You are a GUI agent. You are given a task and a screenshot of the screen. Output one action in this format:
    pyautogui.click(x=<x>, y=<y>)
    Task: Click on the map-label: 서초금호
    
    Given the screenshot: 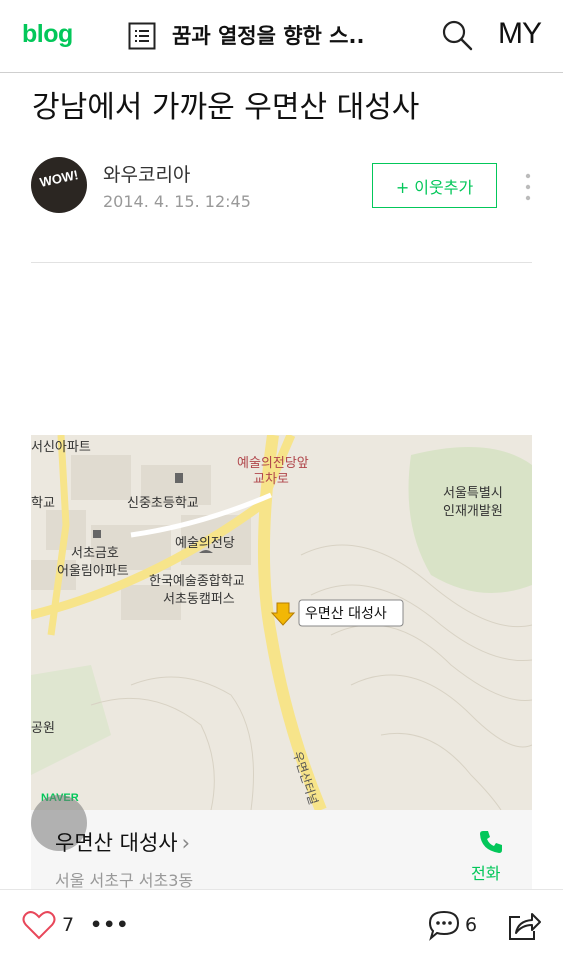 What is the action you would take?
    pyautogui.click(x=95, y=553)
    